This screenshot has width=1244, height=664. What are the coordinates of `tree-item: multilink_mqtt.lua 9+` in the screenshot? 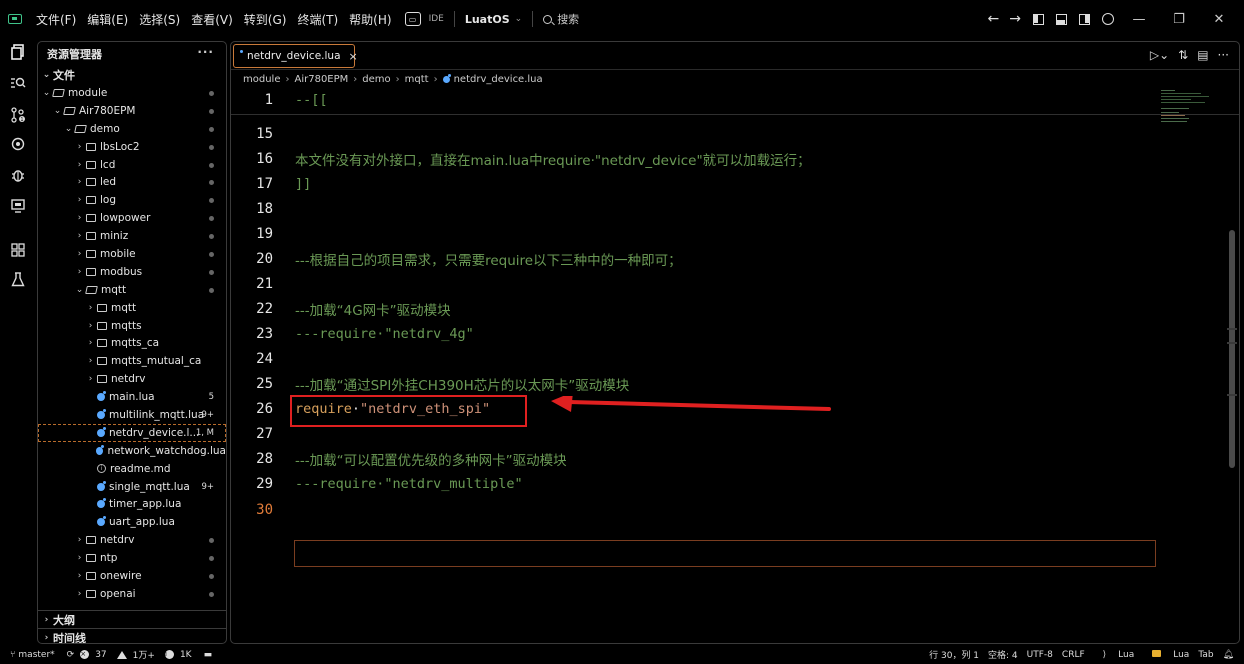 It's located at (132, 415).